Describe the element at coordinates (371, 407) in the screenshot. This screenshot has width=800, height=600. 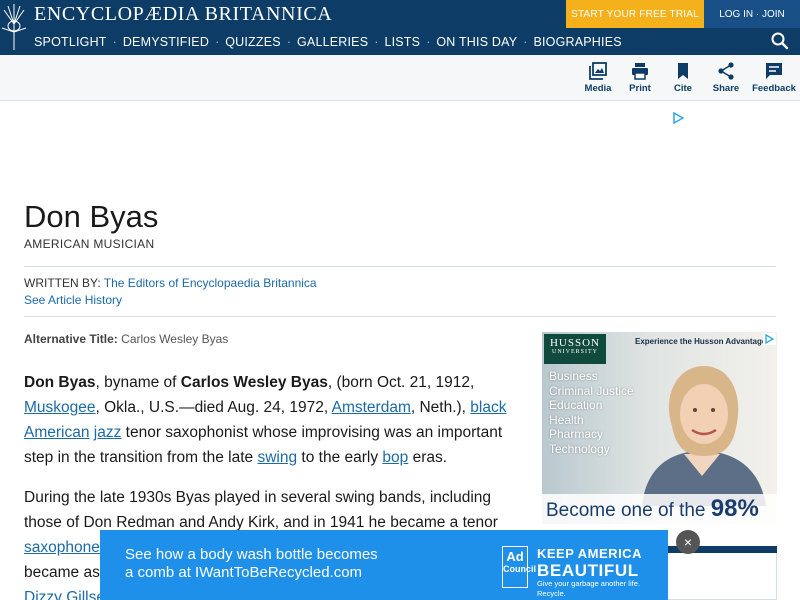
I see `link-amsterdam: Amsterdam` at that location.